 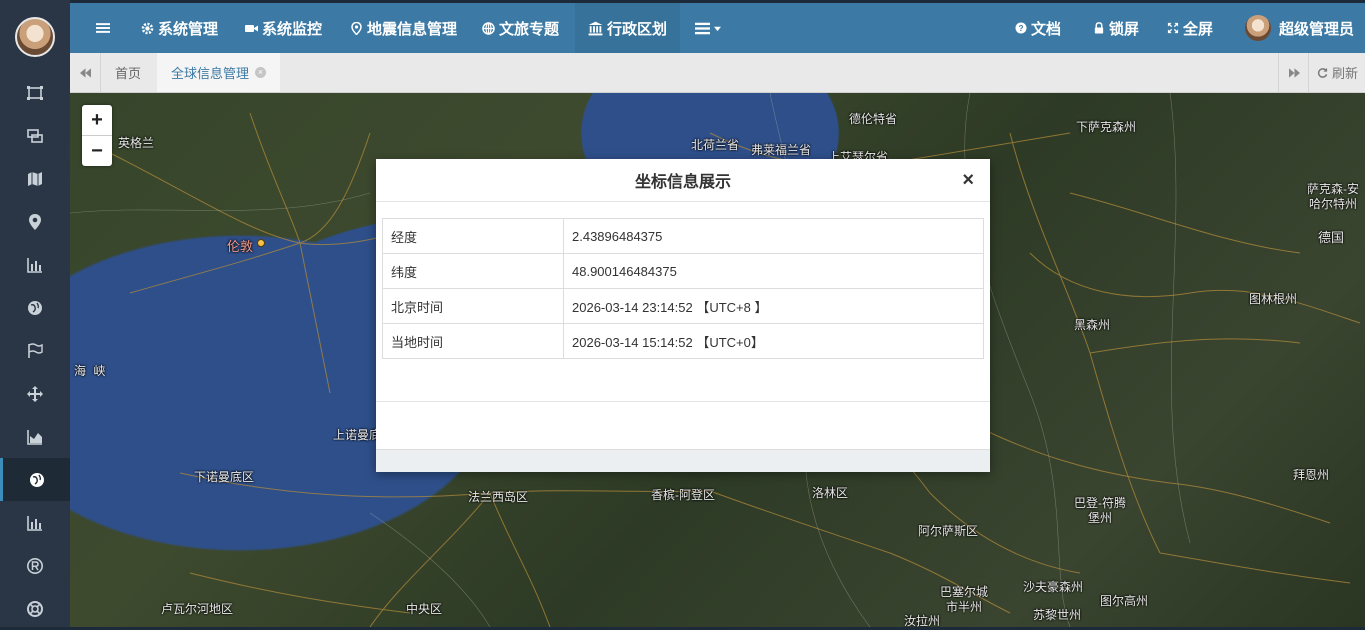 I want to click on nav-administrative-division: 行政区划, so click(x=628, y=28).